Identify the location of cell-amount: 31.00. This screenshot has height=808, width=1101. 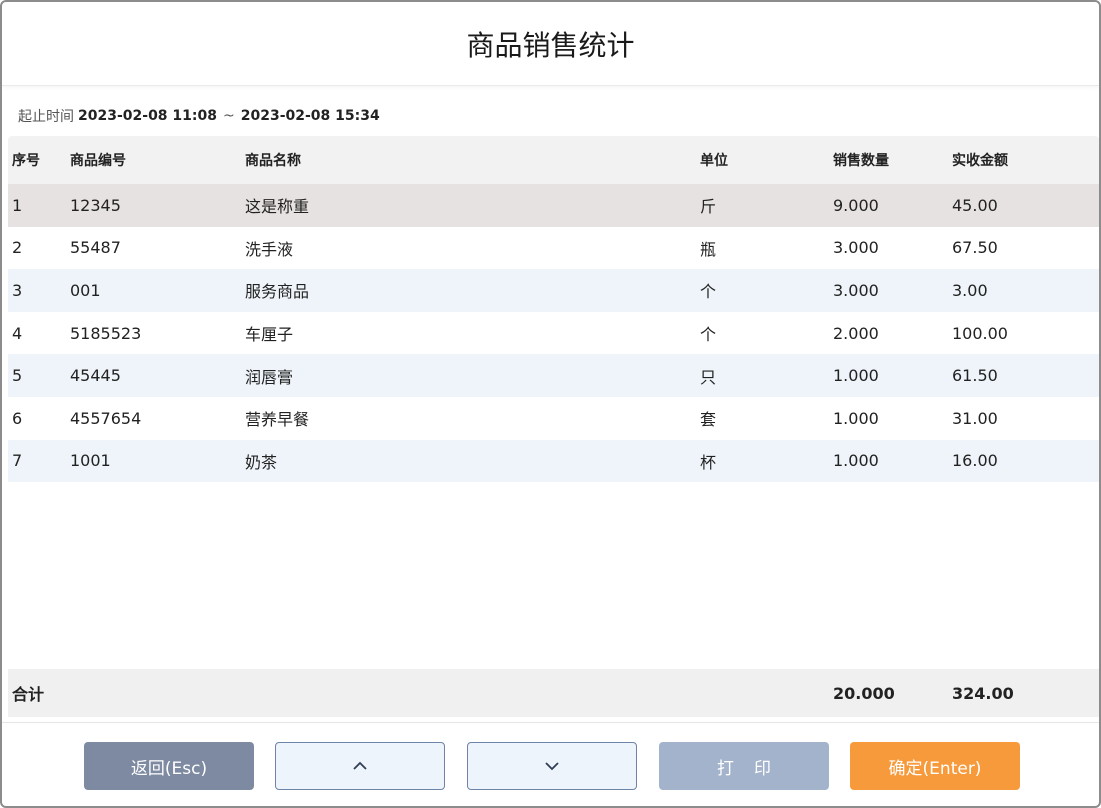
(975, 418).